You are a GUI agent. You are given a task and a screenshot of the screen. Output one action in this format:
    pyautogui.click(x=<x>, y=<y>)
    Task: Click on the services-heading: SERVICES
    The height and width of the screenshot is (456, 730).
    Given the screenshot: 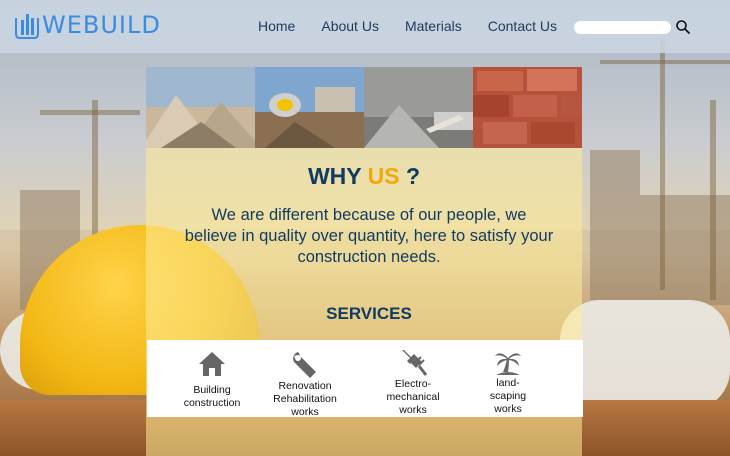 What is the action you would take?
    pyautogui.click(x=369, y=313)
    